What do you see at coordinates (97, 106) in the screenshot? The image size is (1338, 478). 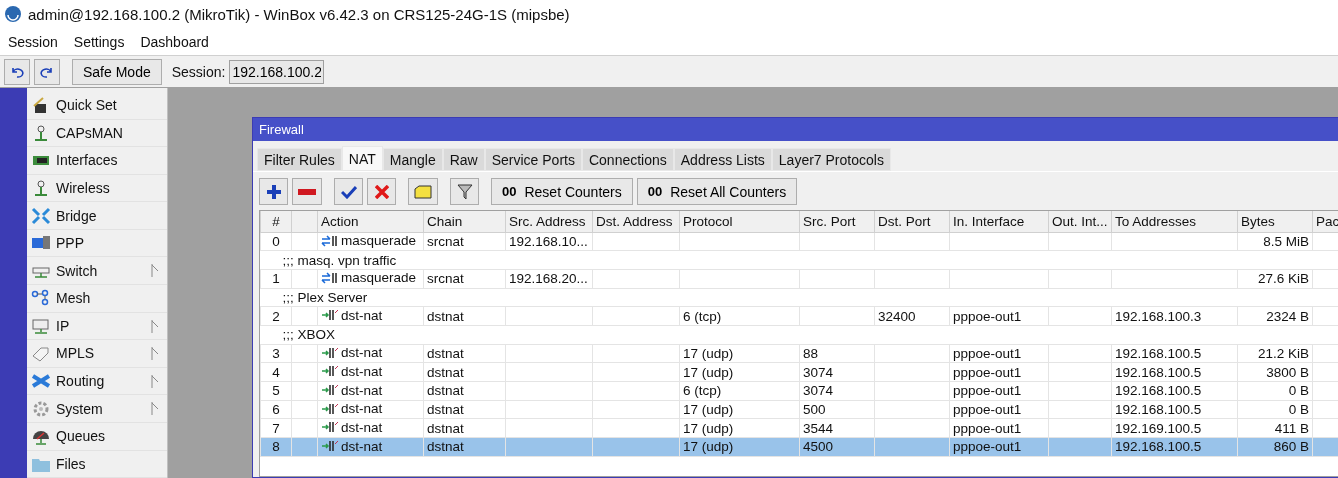 I see `sidebar-item: Quick Set` at bounding box center [97, 106].